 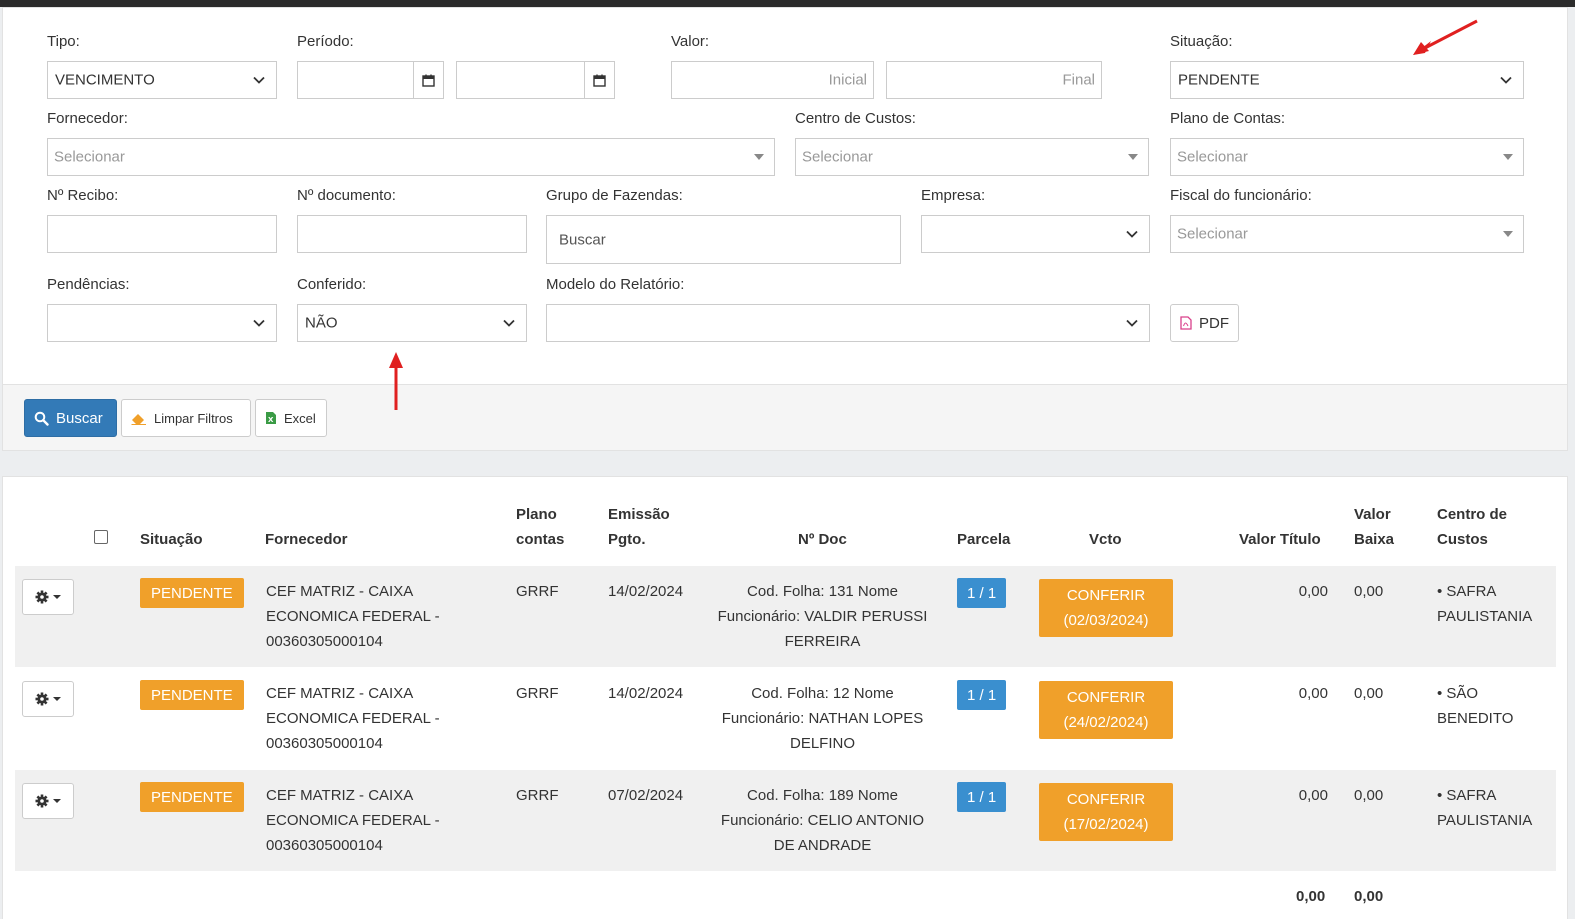 What do you see at coordinates (271, 420) in the screenshot?
I see `svg-text: X` at bounding box center [271, 420].